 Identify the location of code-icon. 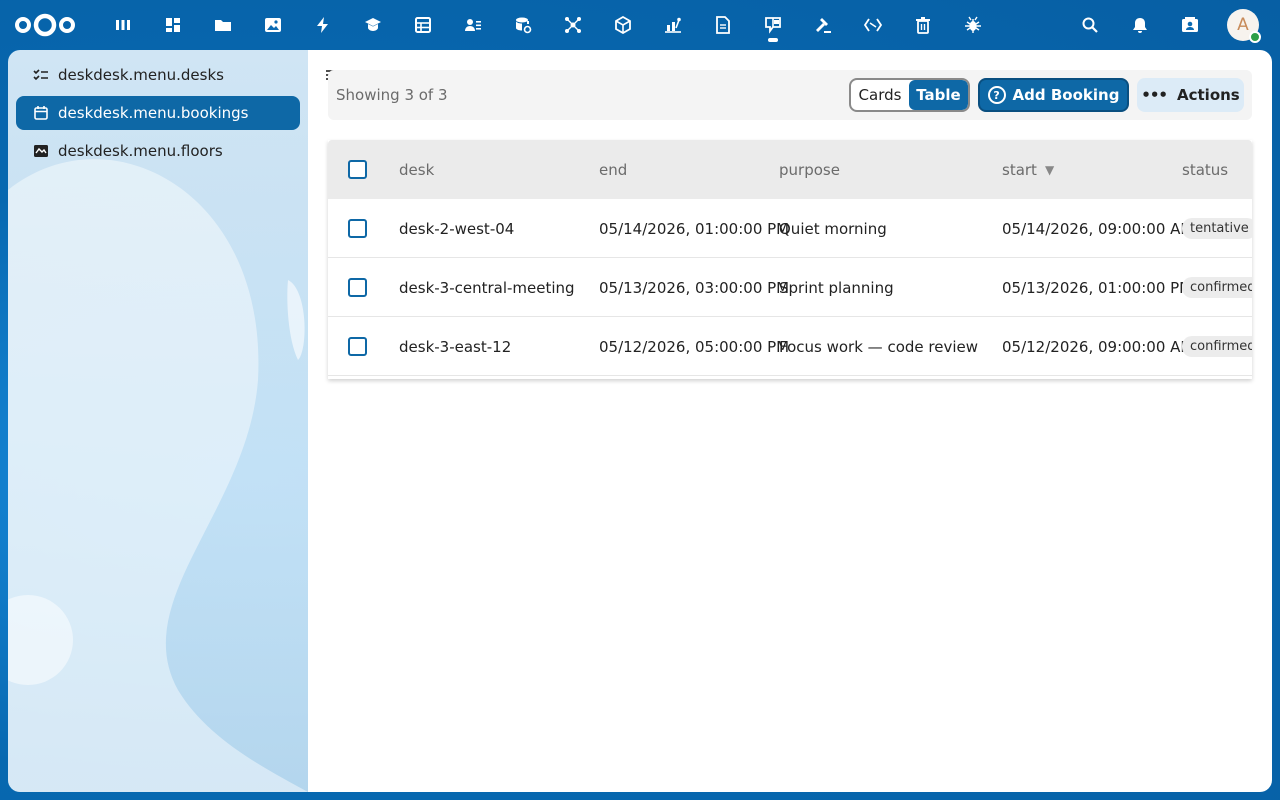
(873, 25).